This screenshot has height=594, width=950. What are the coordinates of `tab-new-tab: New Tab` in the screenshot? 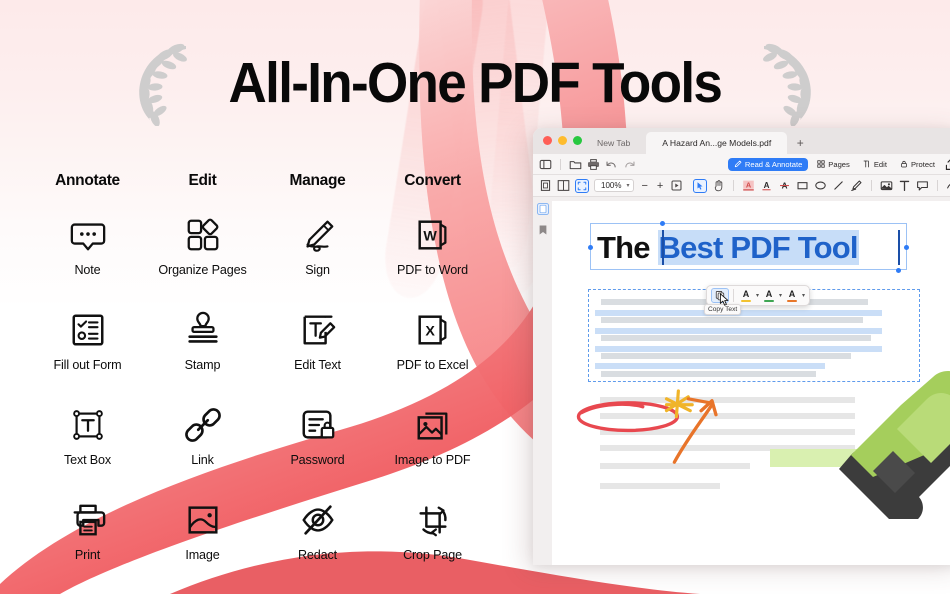 It's located at (613, 143).